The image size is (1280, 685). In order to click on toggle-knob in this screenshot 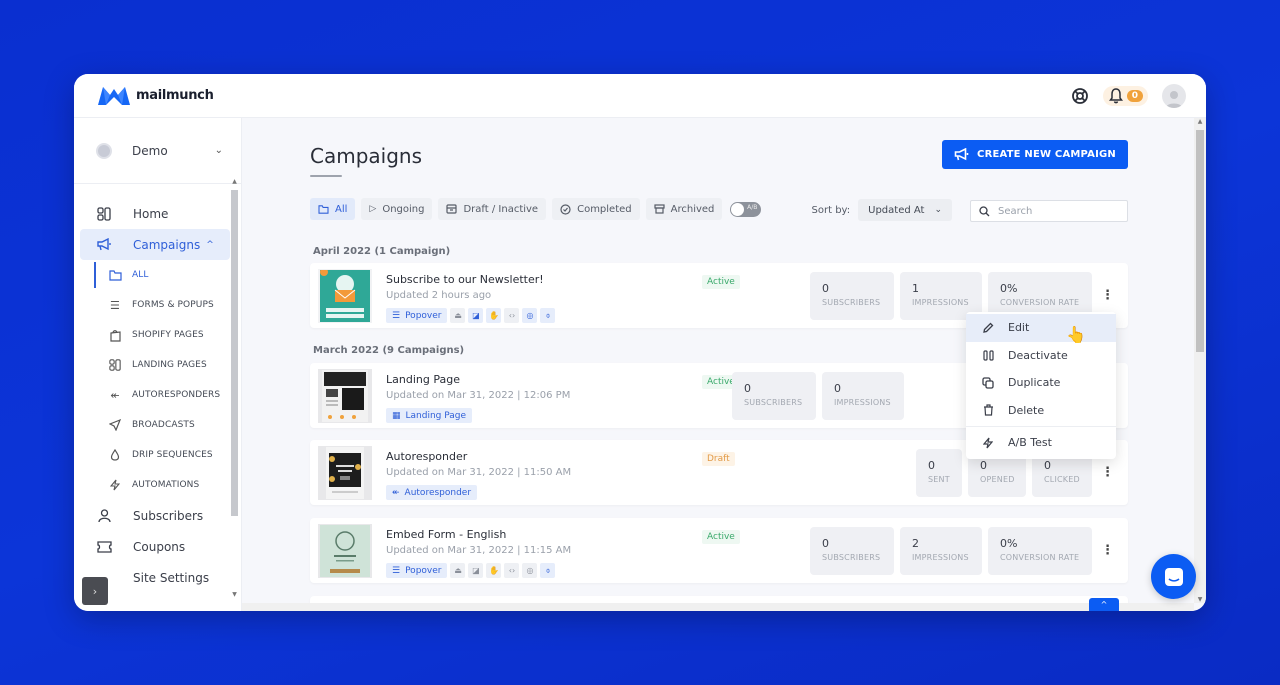, I will do `click(738, 209)`.